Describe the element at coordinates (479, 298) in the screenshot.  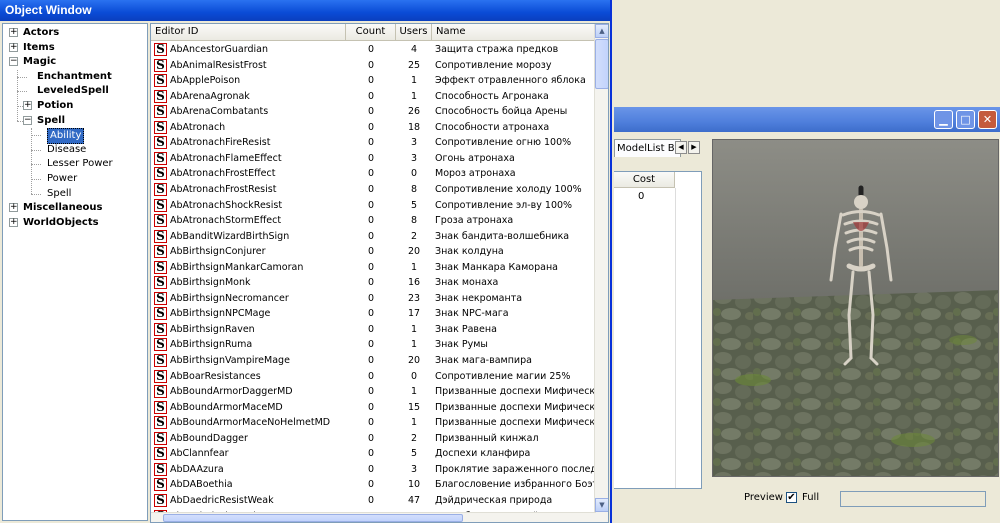
I see `name-cell: Знак некроманта` at that location.